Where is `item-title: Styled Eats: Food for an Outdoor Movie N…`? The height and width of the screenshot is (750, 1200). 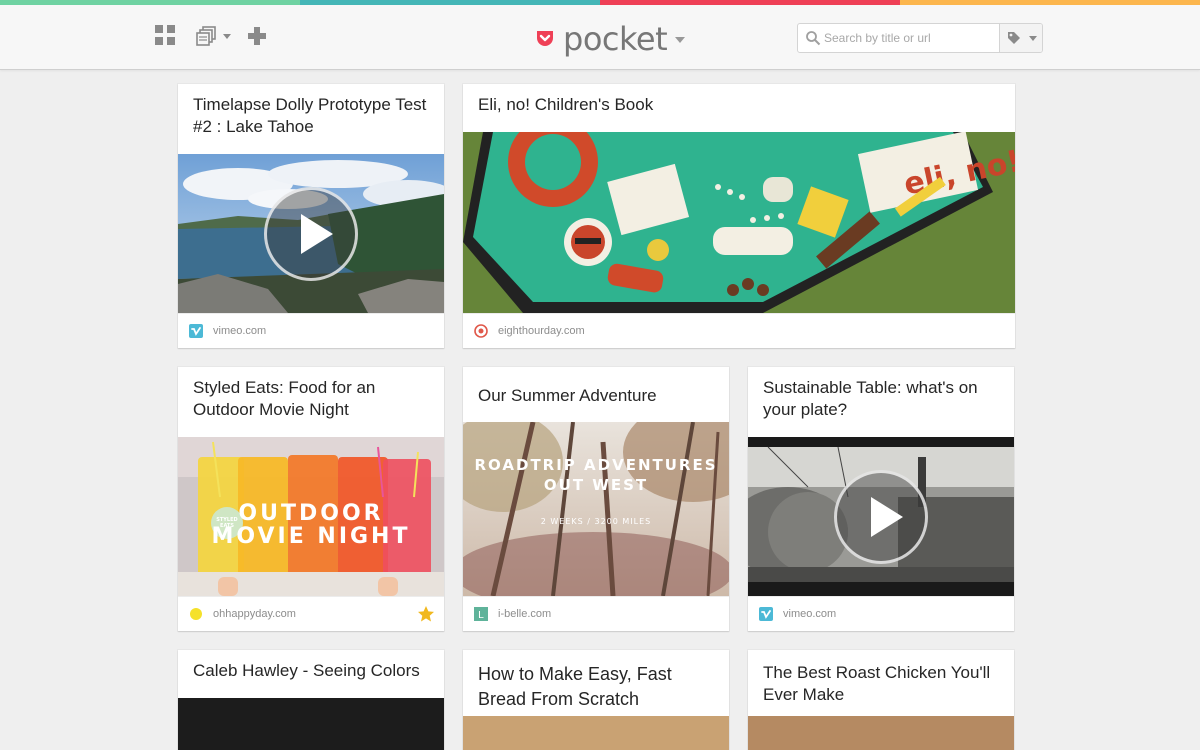
item-title: Styled Eats: Food for an Outdoor Movie N… is located at coordinates (311, 399).